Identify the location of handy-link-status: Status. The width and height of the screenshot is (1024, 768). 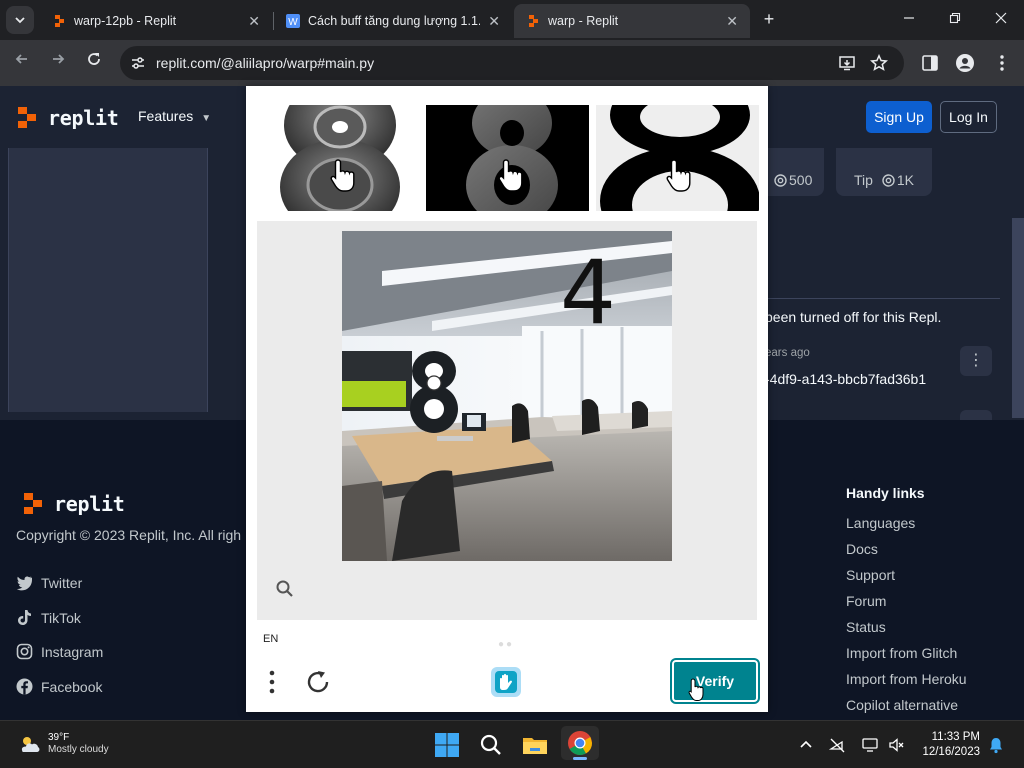
(866, 627).